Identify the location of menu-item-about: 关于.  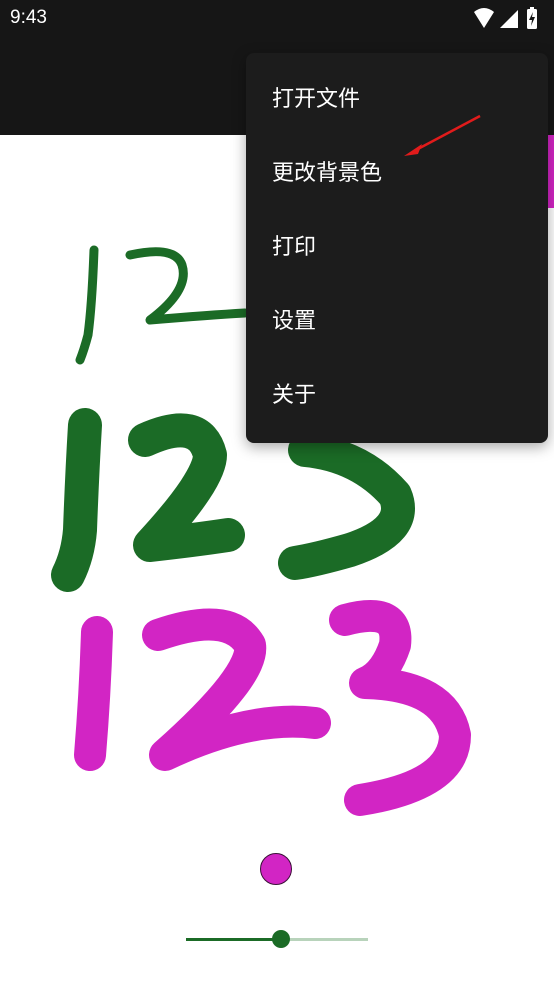
(397, 396).